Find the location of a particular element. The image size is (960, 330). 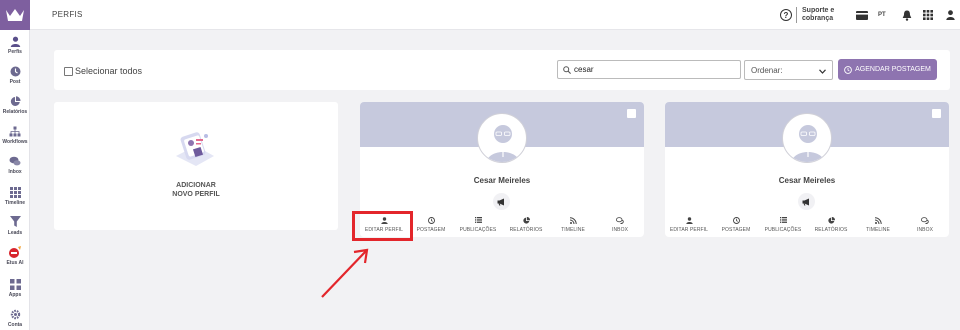

sidebar-item-label: Timeline is located at coordinates (15, 203).